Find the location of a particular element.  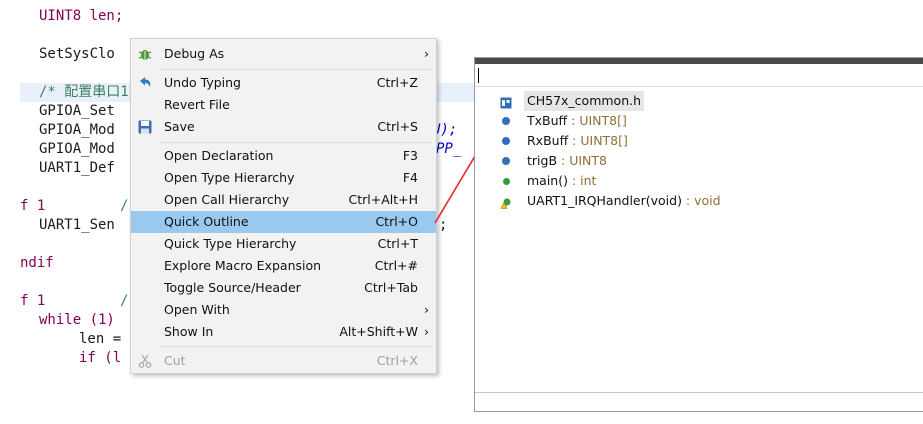

outline-item-name: TxBuff is located at coordinates (547, 120).